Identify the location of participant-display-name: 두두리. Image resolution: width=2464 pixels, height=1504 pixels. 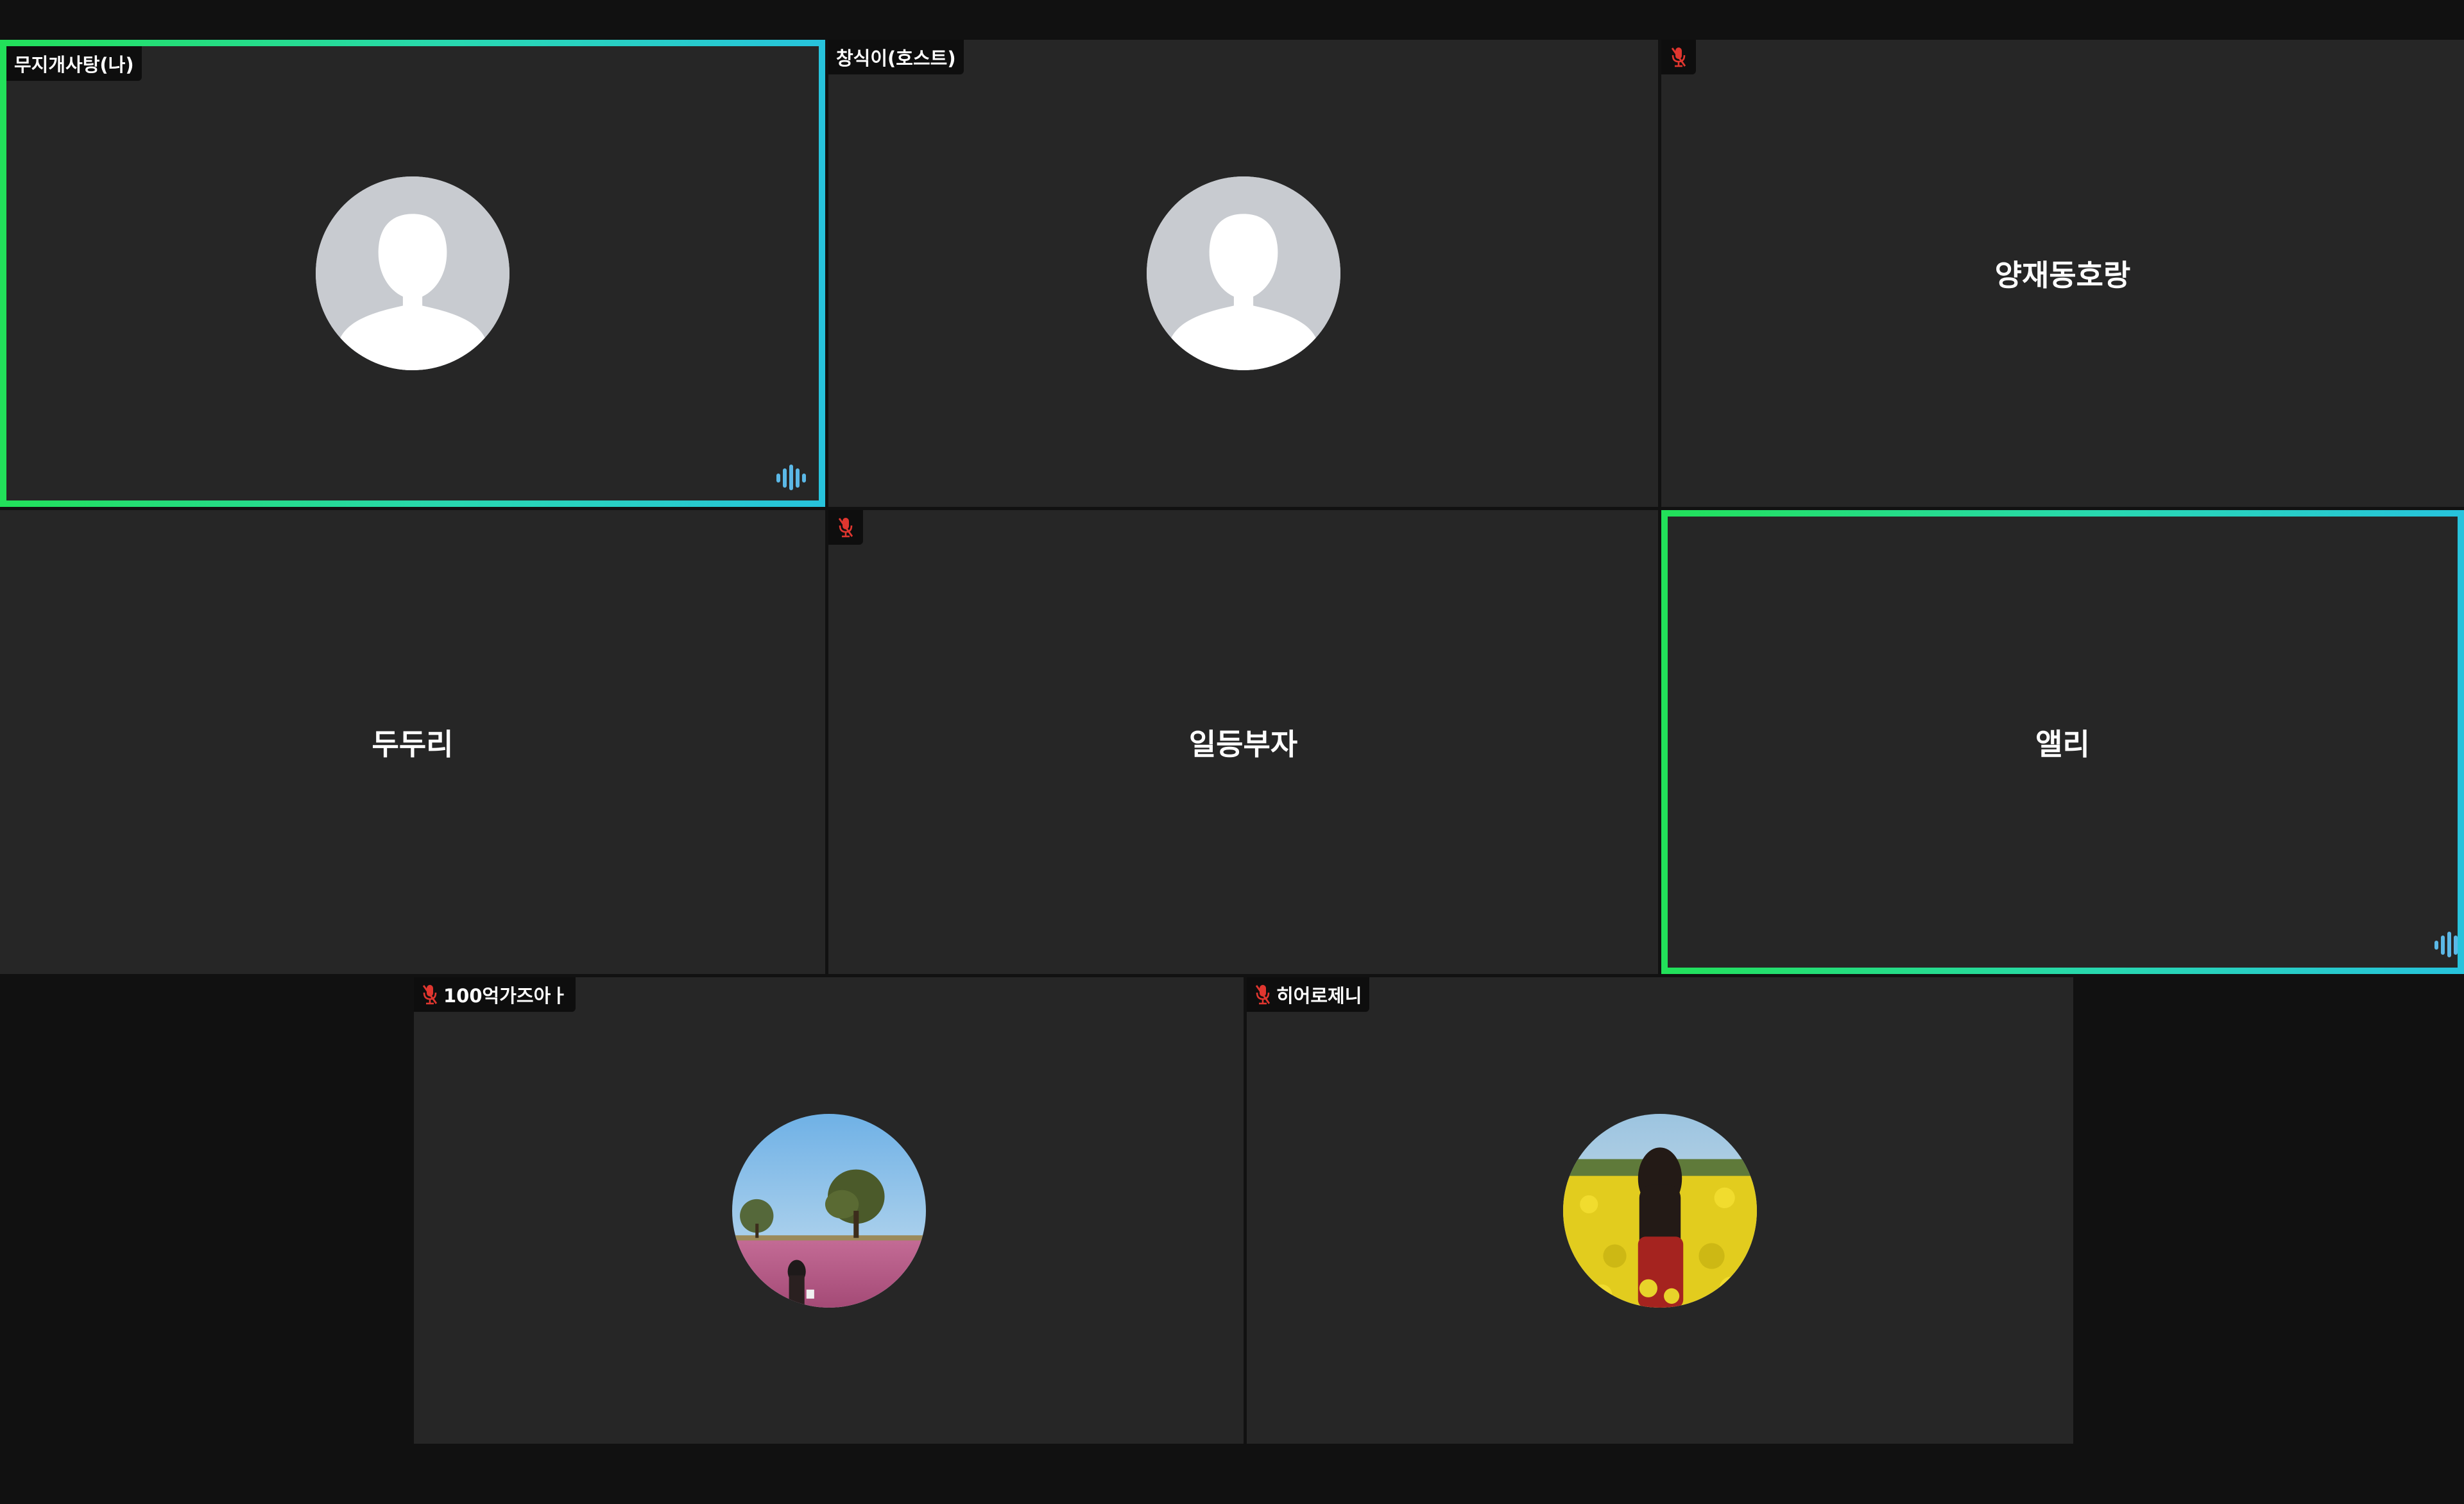
(413, 744).